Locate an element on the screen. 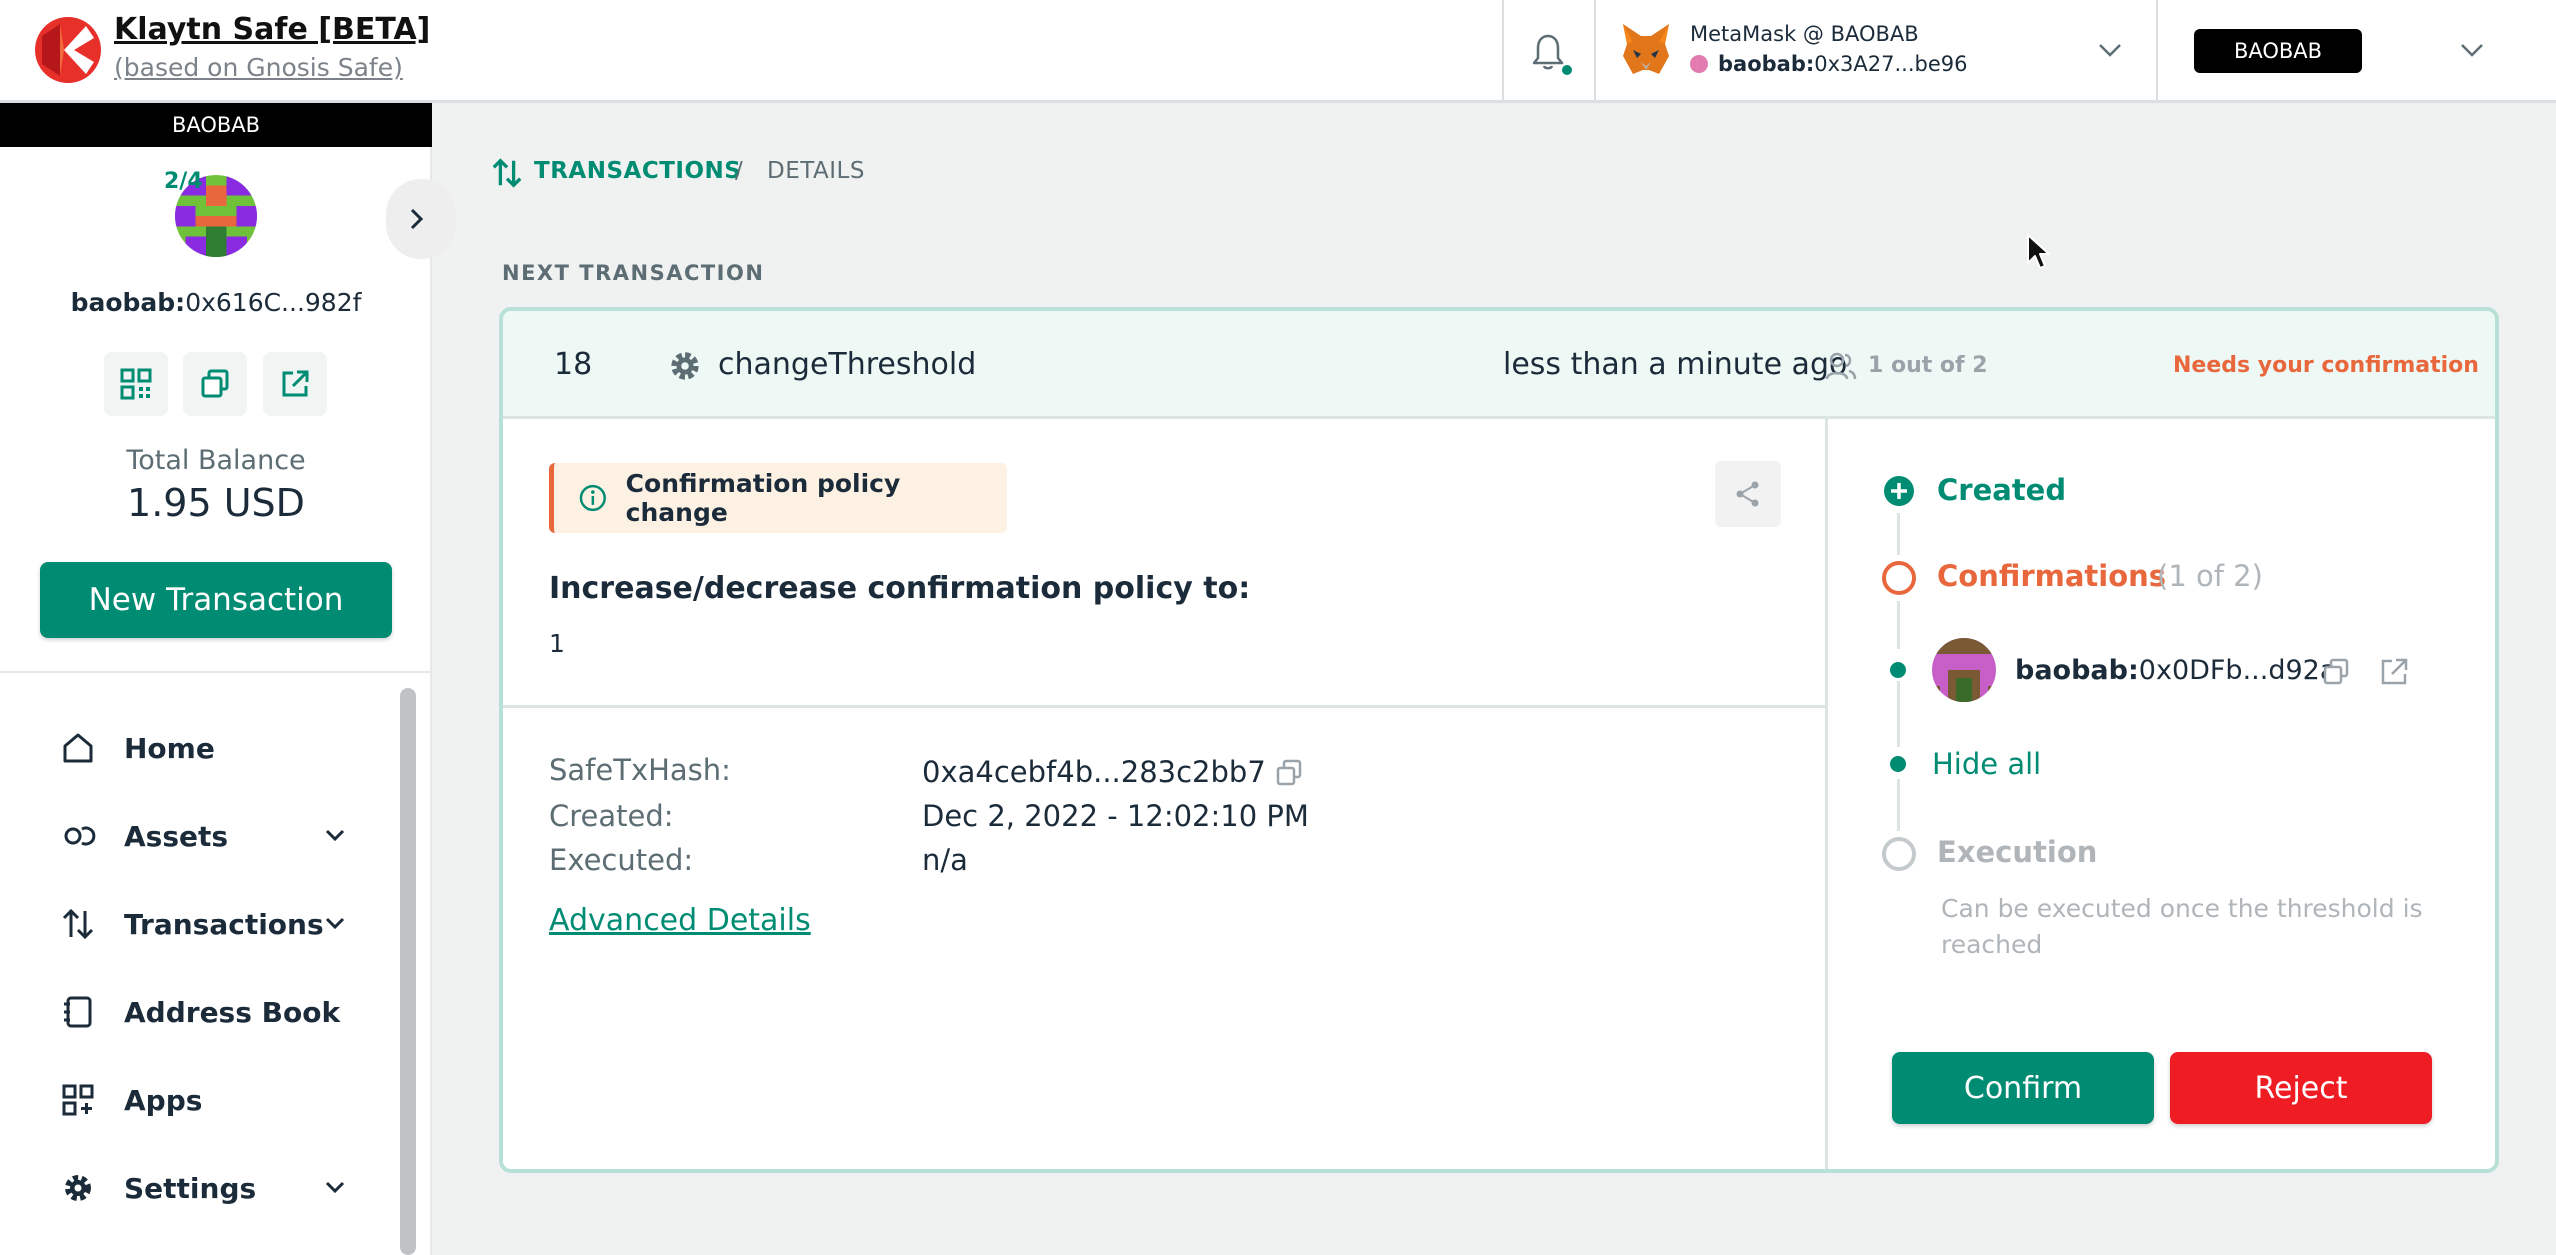  wallet-addr-prefix: baobab: is located at coordinates (1766, 64).